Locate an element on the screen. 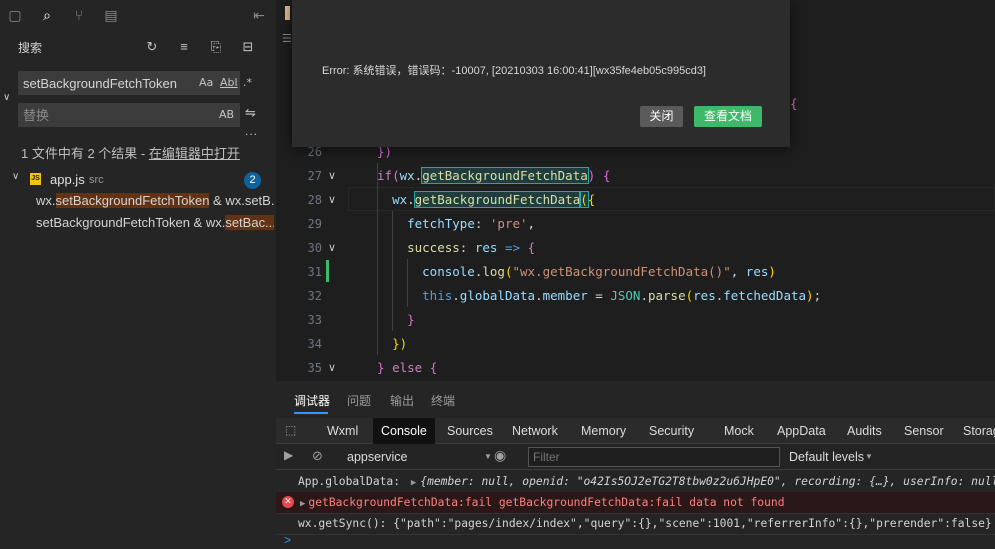 The width and height of the screenshot is (995, 549). context-select: appservice is located at coordinates (377, 457).